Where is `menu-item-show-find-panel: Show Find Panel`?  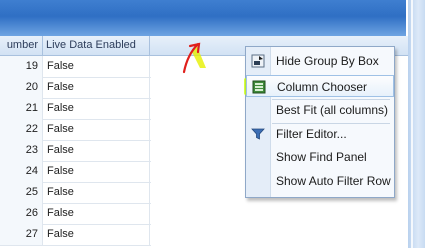
menu-item-show-find-panel: Show Find Panel is located at coordinates (320, 157).